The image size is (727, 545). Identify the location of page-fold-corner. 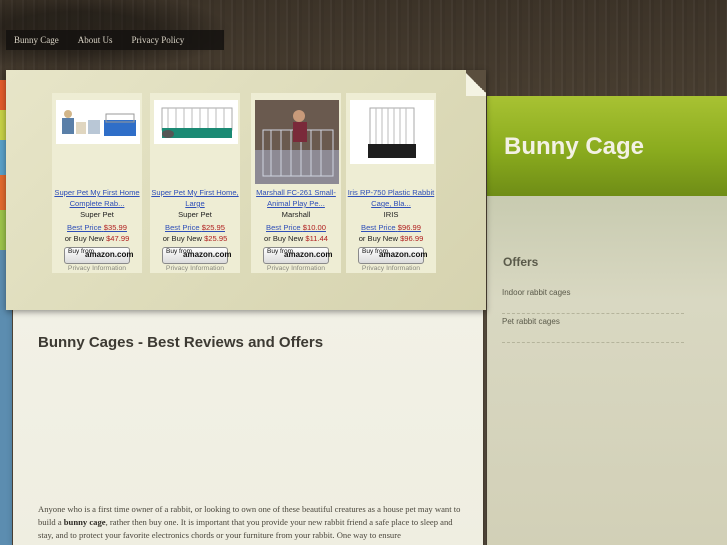
(476, 83).